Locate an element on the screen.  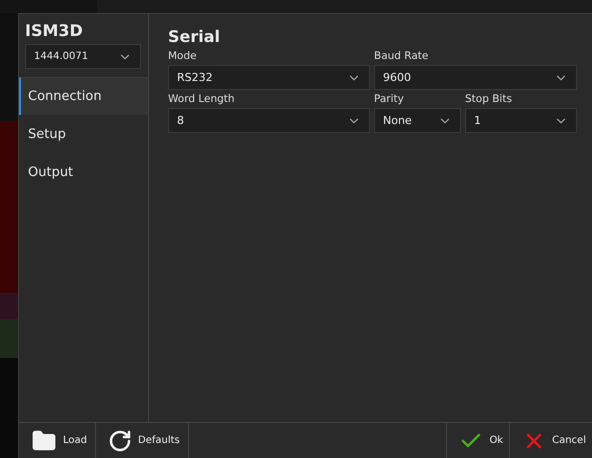
dropdown-field: RS232 is located at coordinates (269, 77).